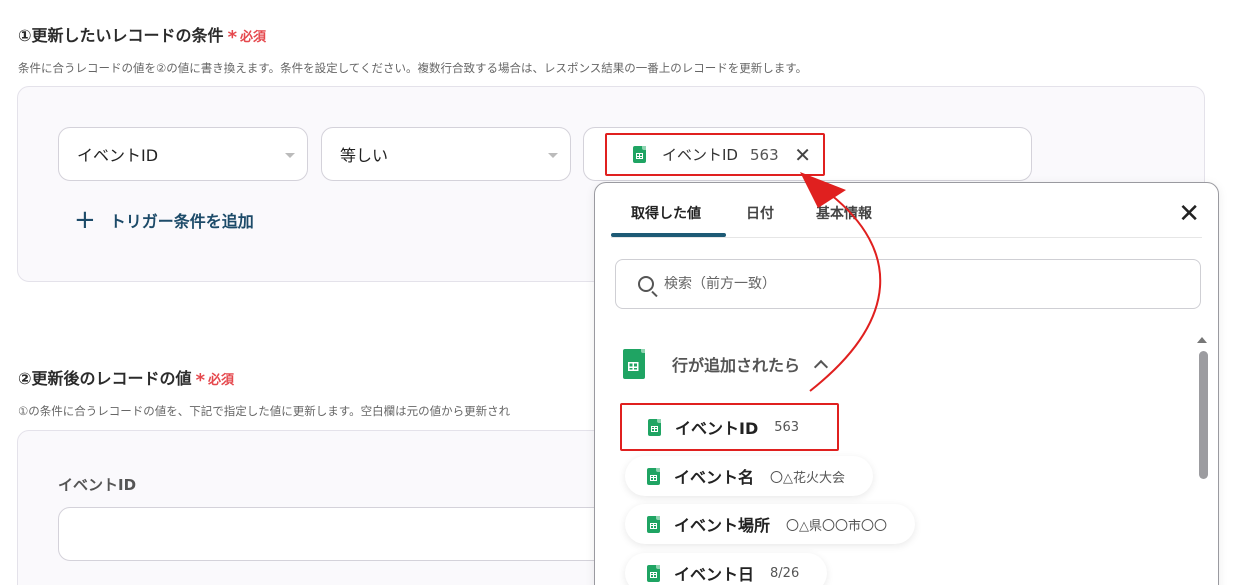 Image resolution: width=1238 pixels, height=585 pixels. What do you see at coordinates (105, 378) in the screenshot?
I see `section2-title-text: ②更新後のレコードの値` at bounding box center [105, 378].